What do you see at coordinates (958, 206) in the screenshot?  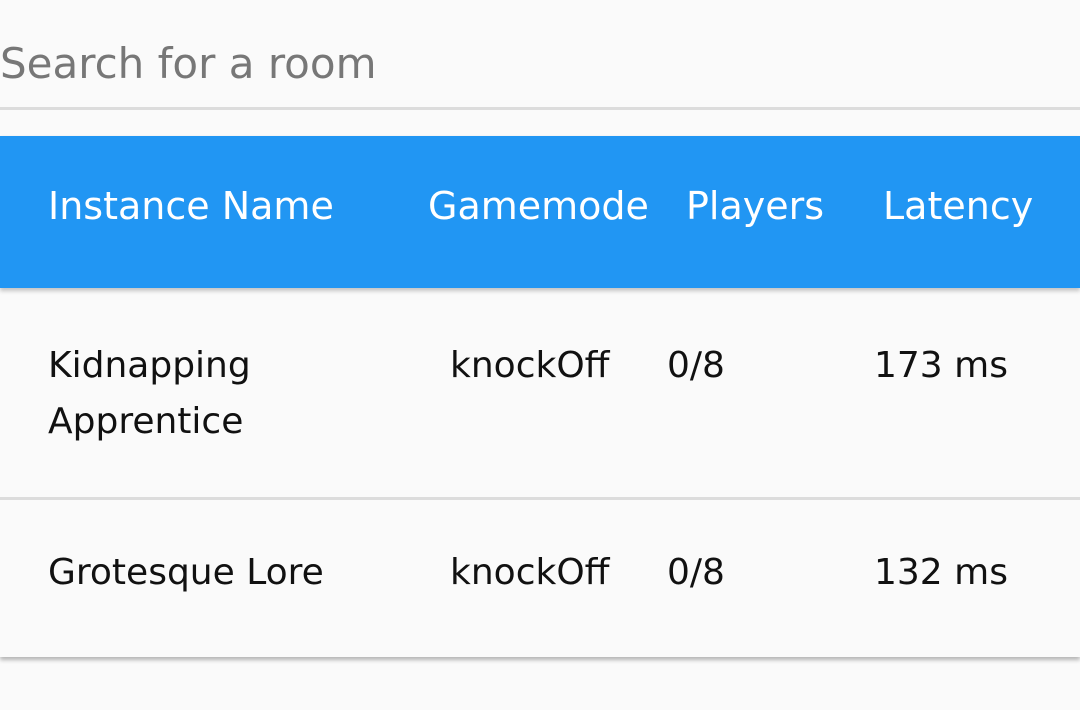 I see `column-header-latency: Latency` at bounding box center [958, 206].